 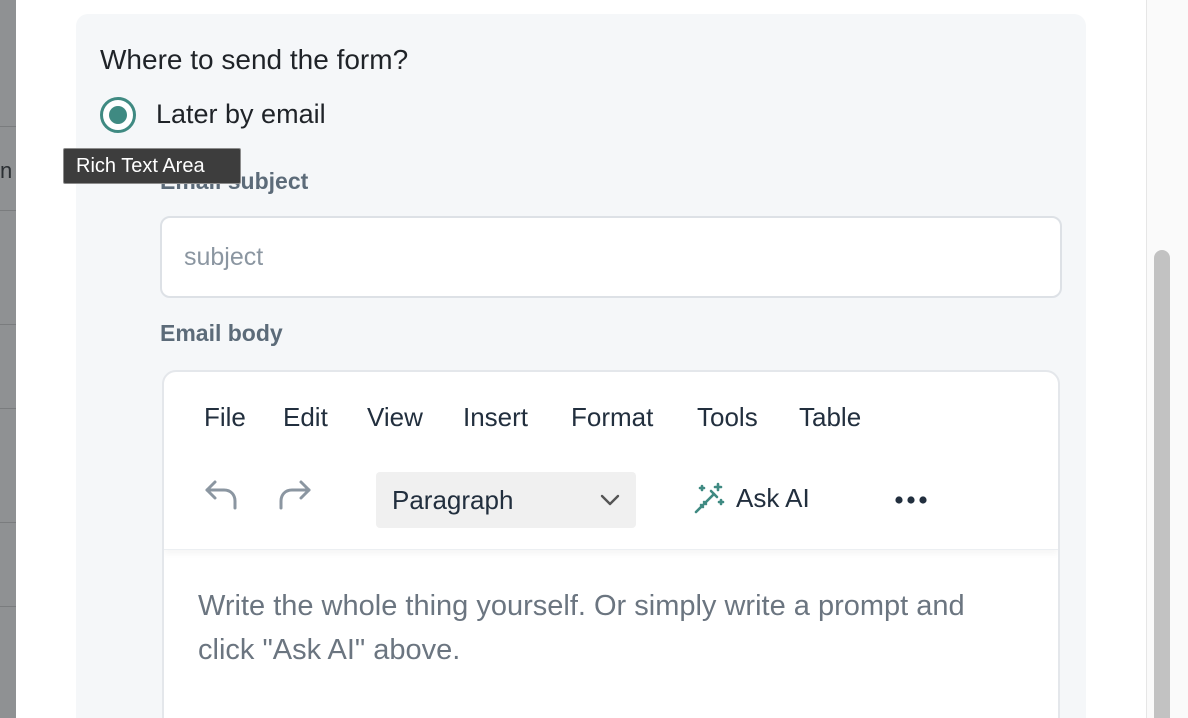 What do you see at coordinates (773, 498) in the screenshot?
I see `ask-ai-label: Ask AI` at bounding box center [773, 498].